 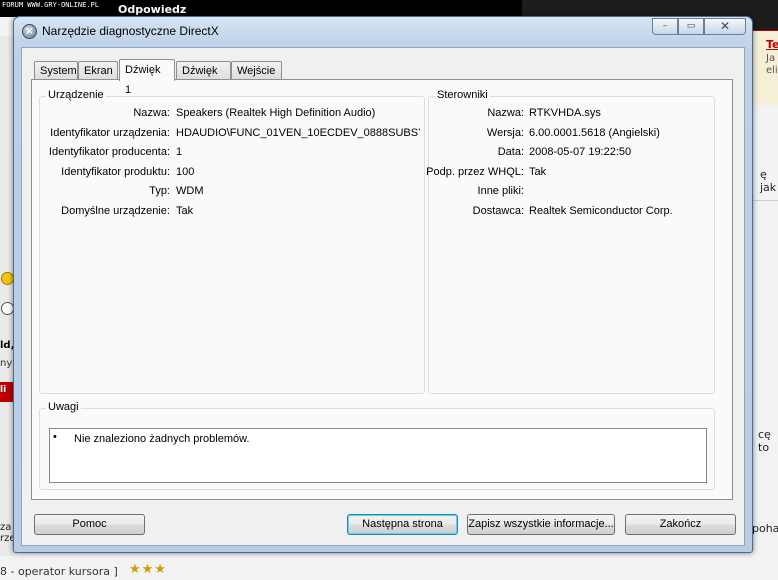 I want to click on tab-sound-2: Dźwięk 2, so click(x=203, y=78).